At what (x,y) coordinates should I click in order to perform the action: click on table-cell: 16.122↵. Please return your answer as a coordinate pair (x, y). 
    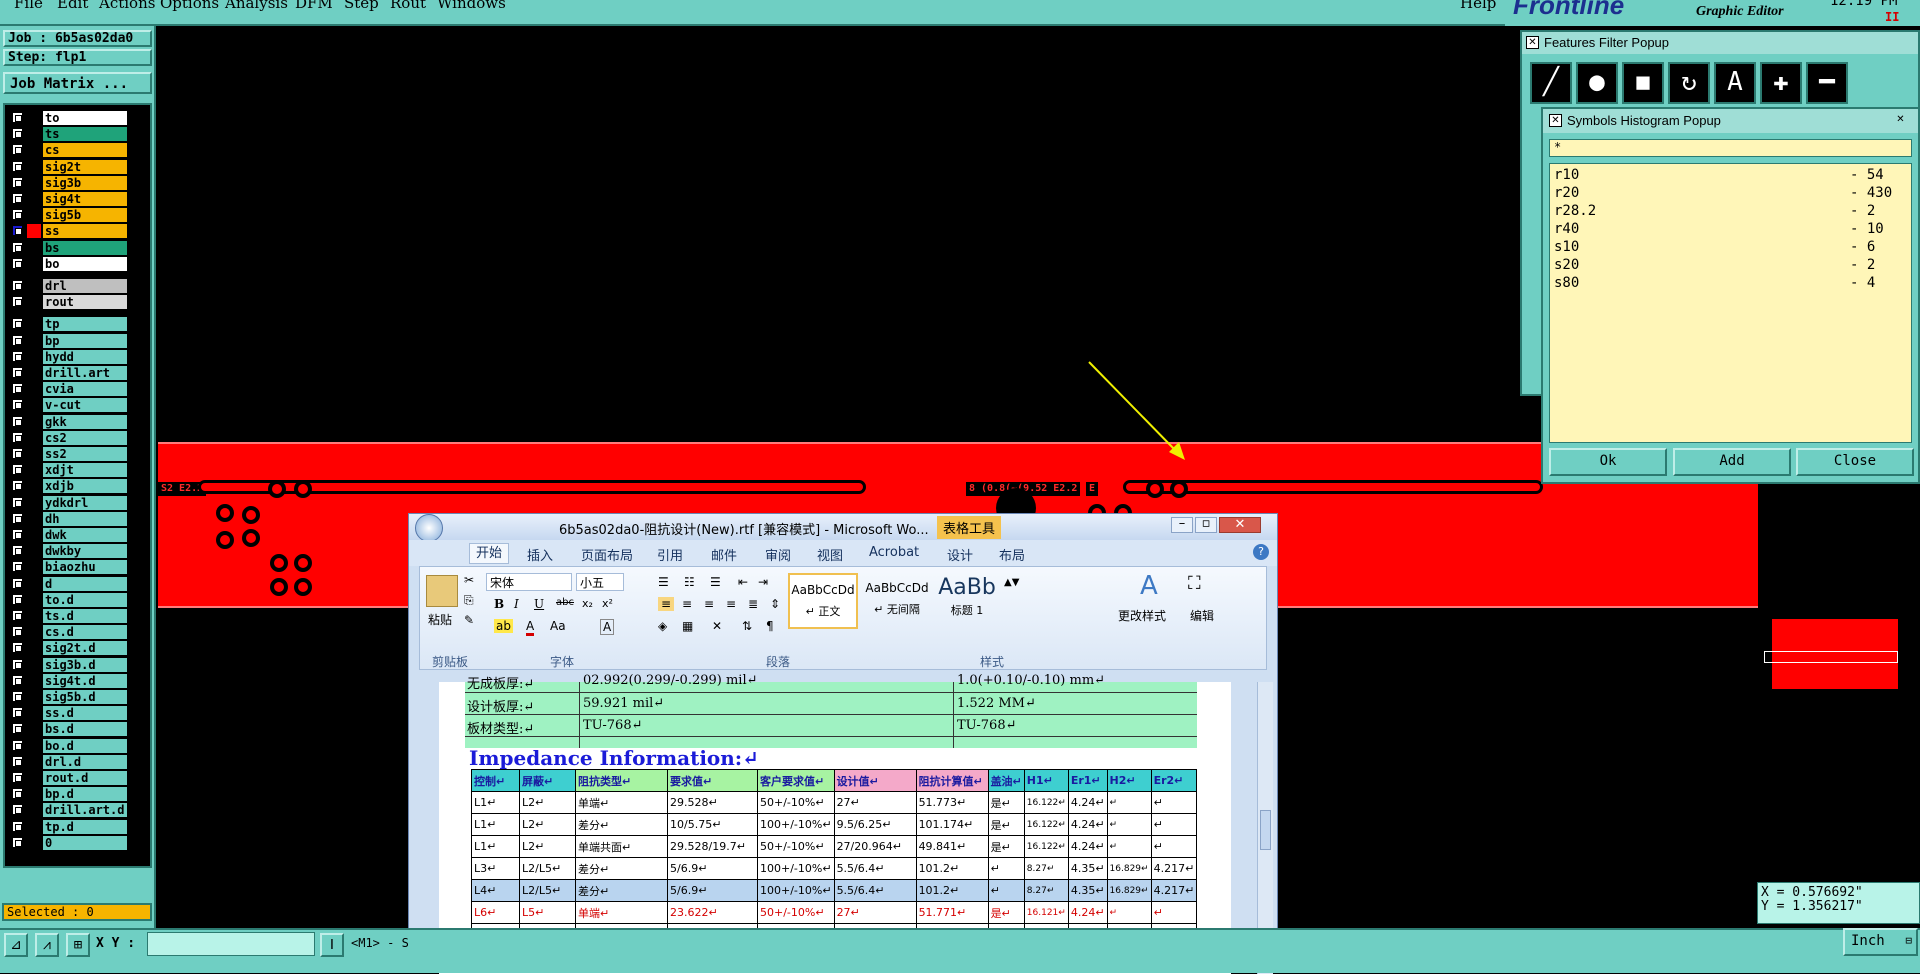
    Looking at the image, I should click on (1046, 846).